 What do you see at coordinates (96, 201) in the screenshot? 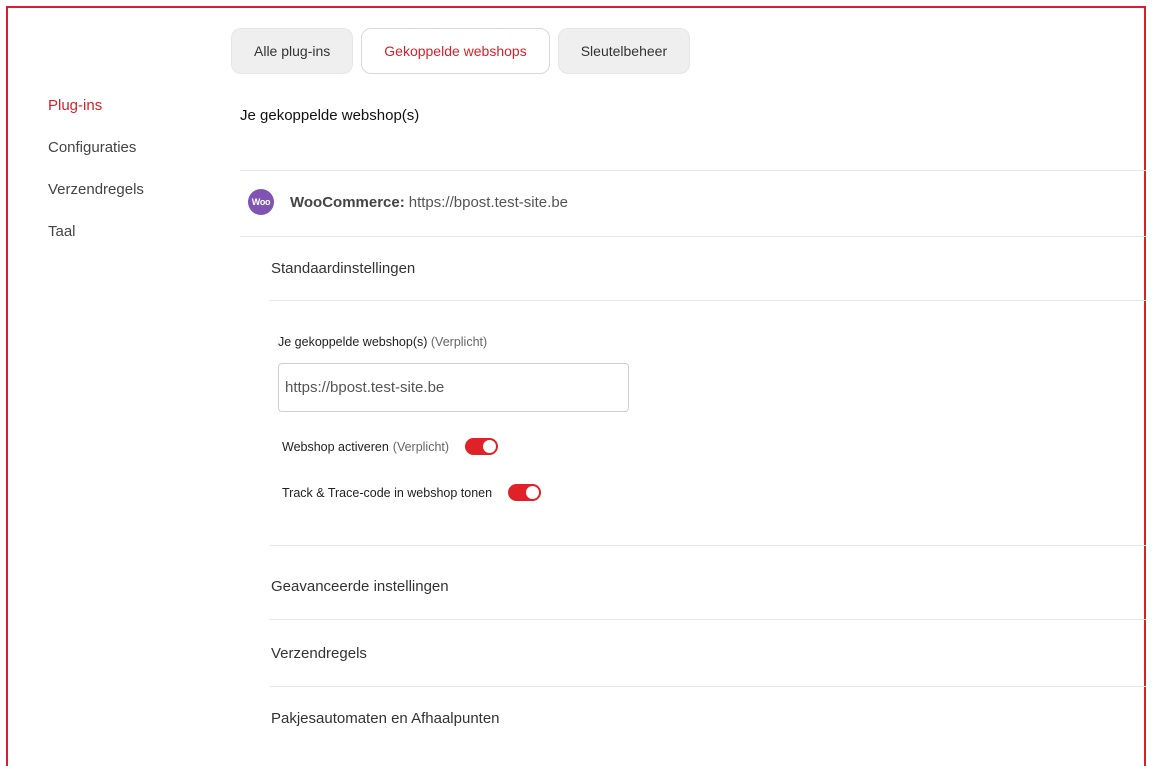
I see `sidebar-item-shipping-rules: Verzendregels` at bounding box center [96, 201].